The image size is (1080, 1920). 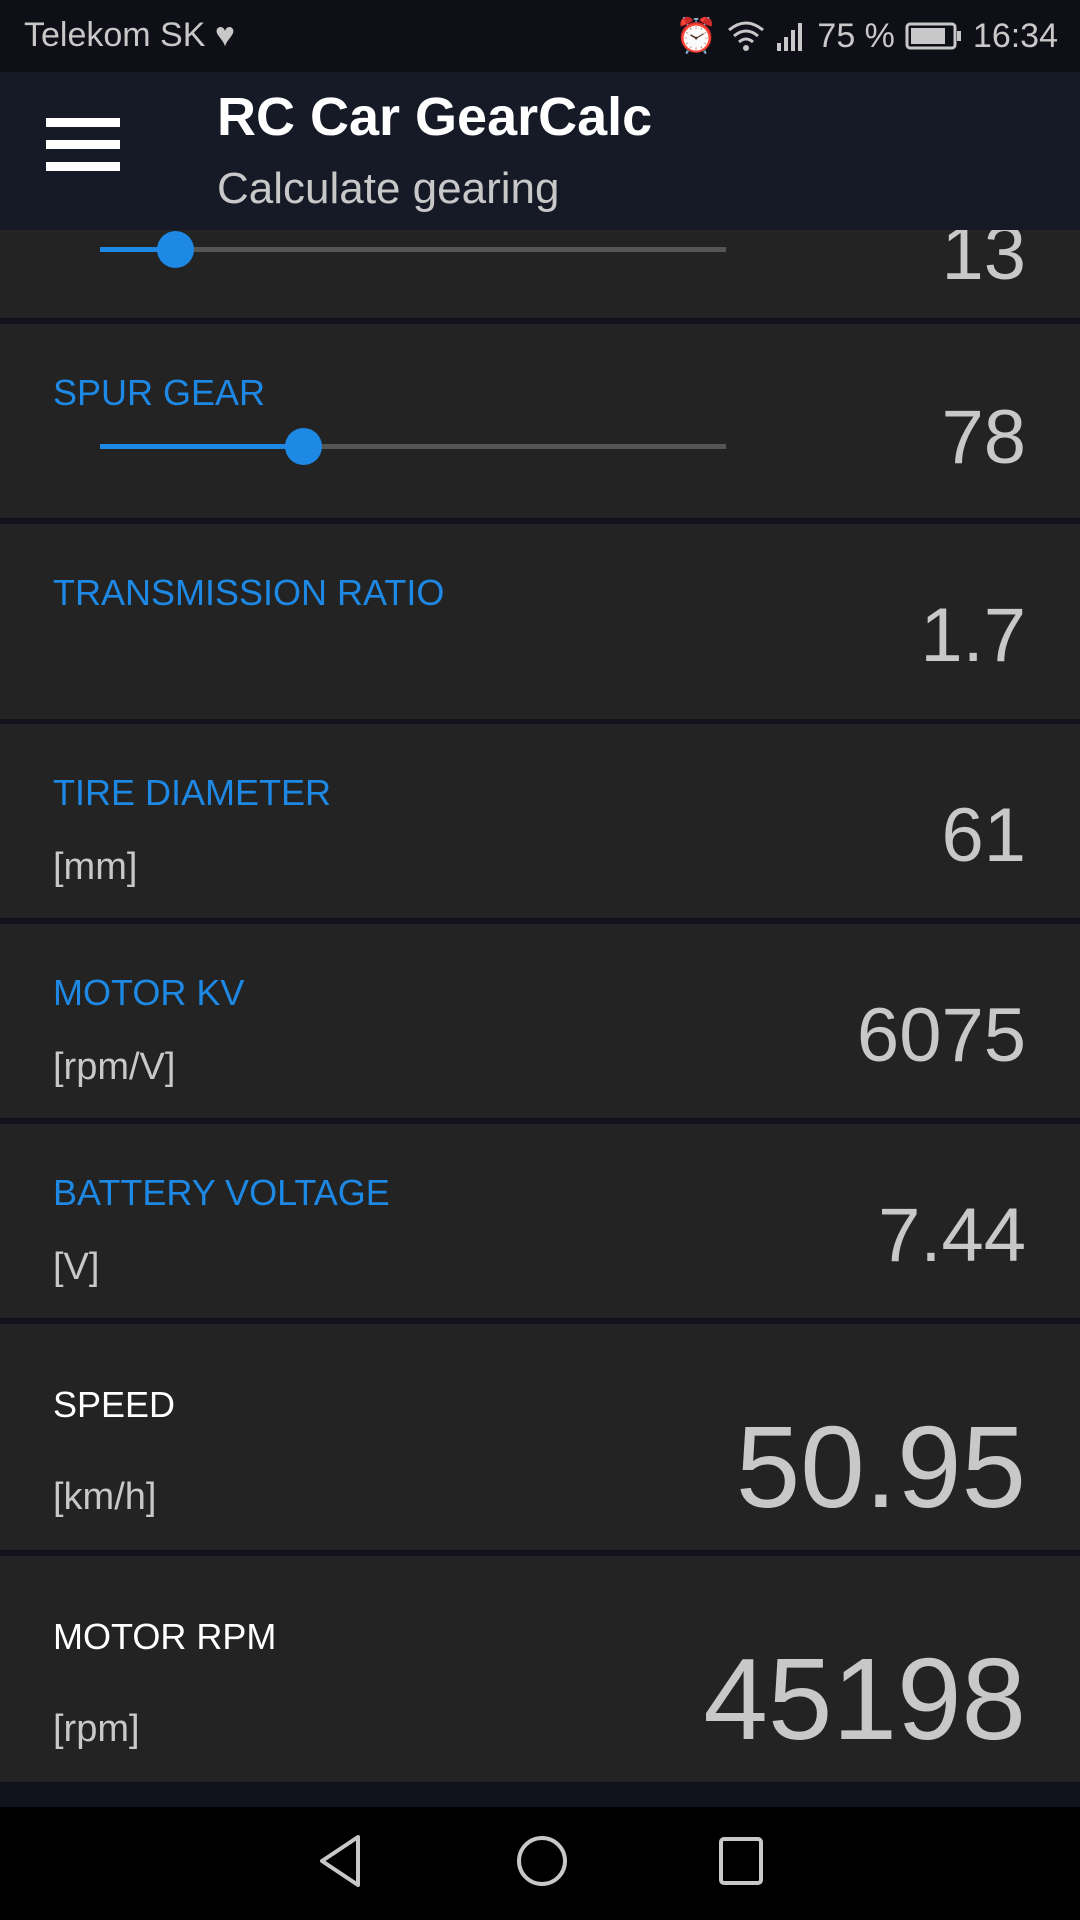 What do you see at coordinates (413, 249) in the screenshot?
I see `pinion-slider` at bounding box center [413, 249].